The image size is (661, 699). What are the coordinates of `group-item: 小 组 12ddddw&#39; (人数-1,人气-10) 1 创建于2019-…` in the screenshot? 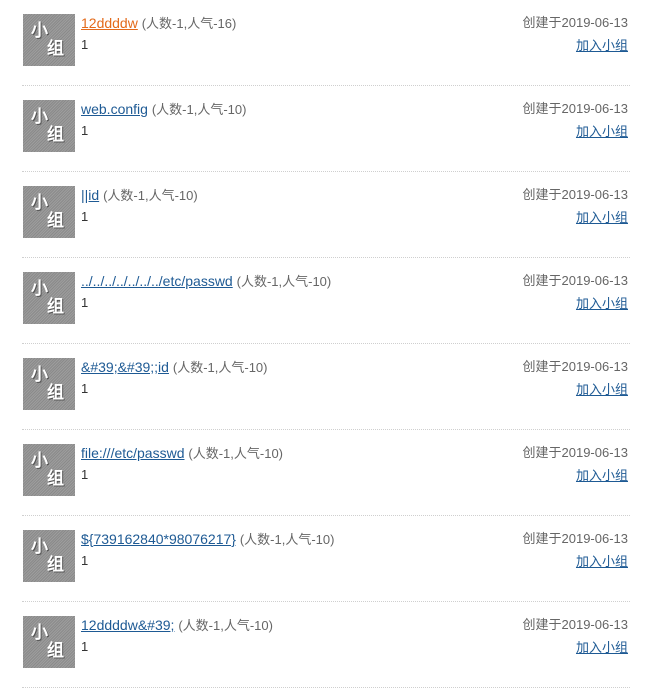 It's located at (326, 645).